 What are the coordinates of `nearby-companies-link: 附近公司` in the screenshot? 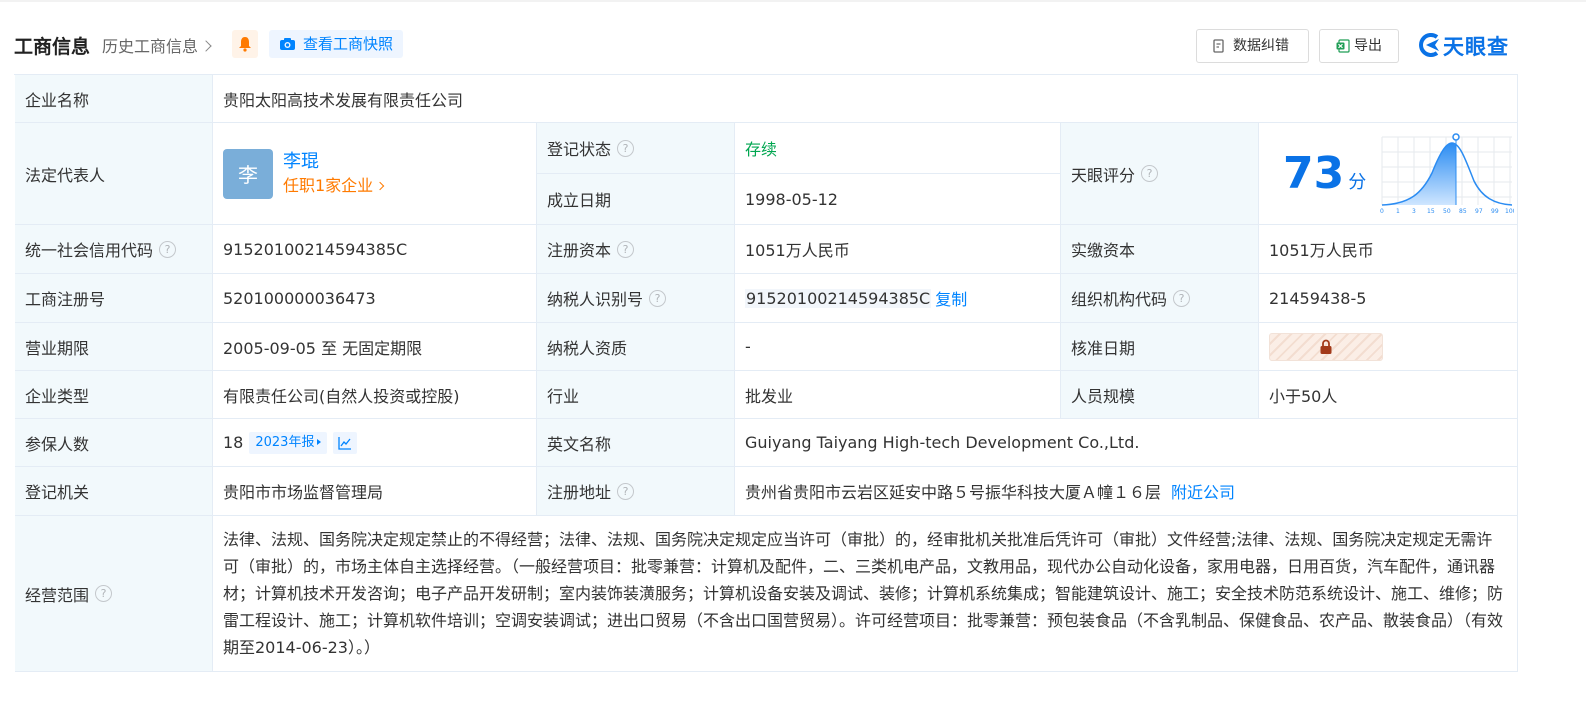 It's located at (1203, 491).